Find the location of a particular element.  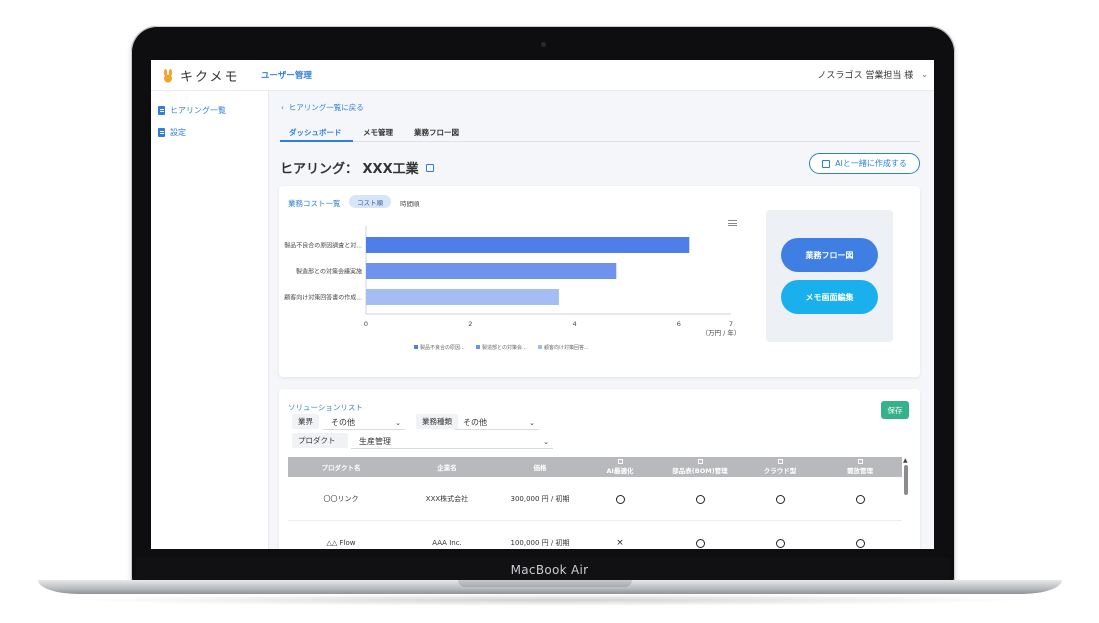

device-label: MacBook Air is located at coordinates (549, 570).